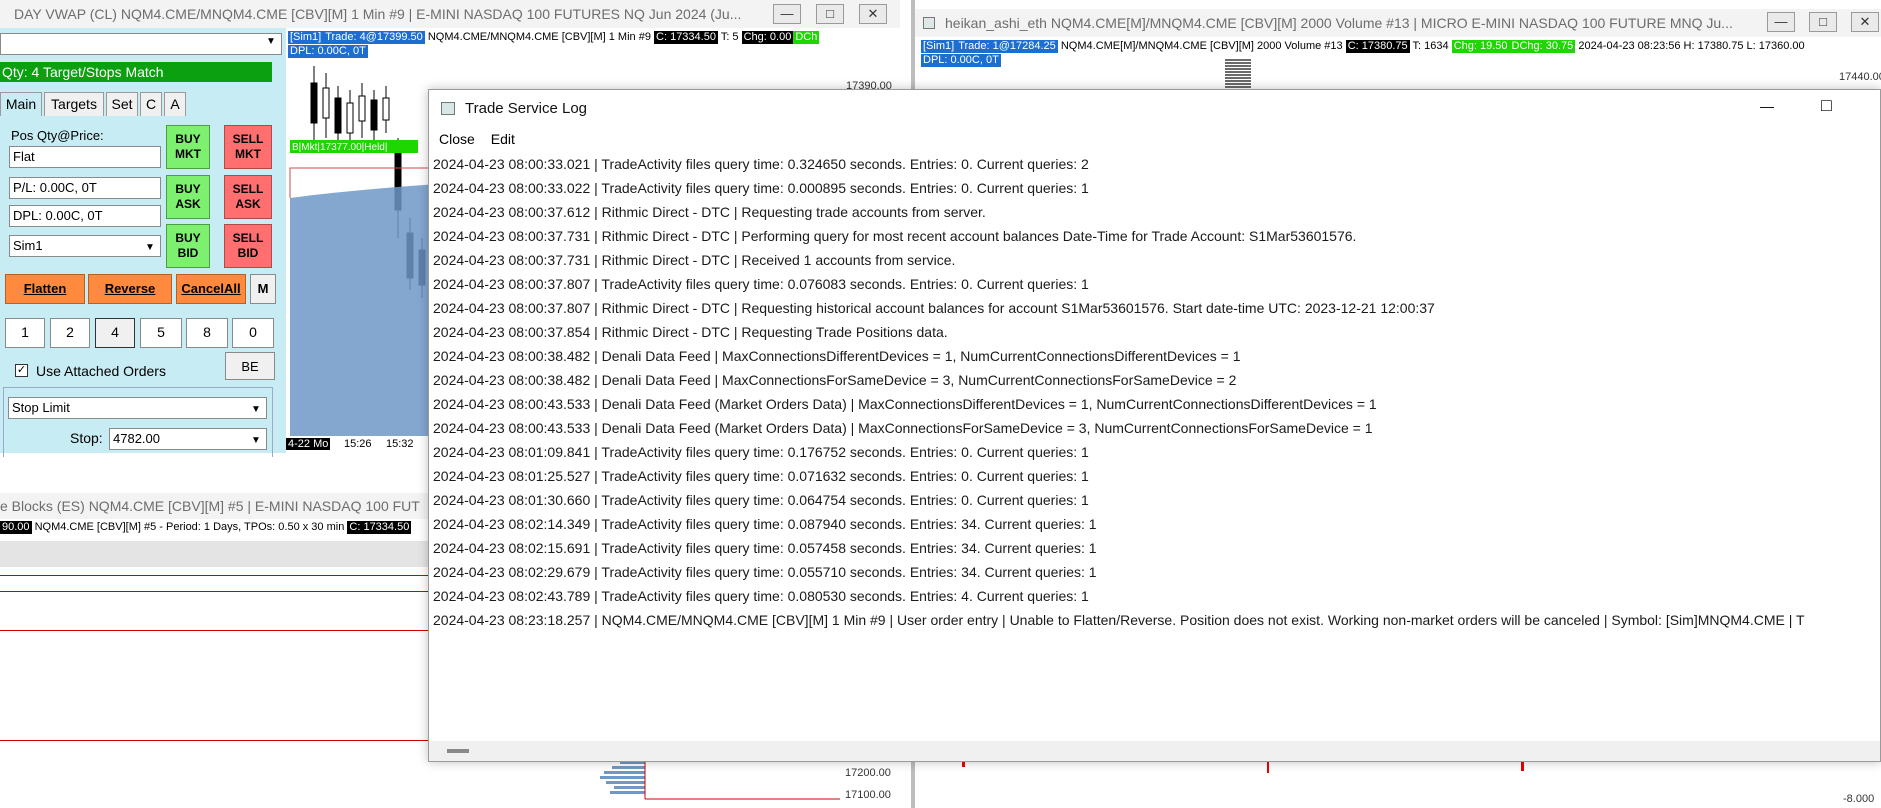 The height and width of the screenshot is (808, 1881). What do you see at coordinates (248, 246) in the screenshot?
I see `sell-bid-button: SELL BID` at bounding box center [248, 246].